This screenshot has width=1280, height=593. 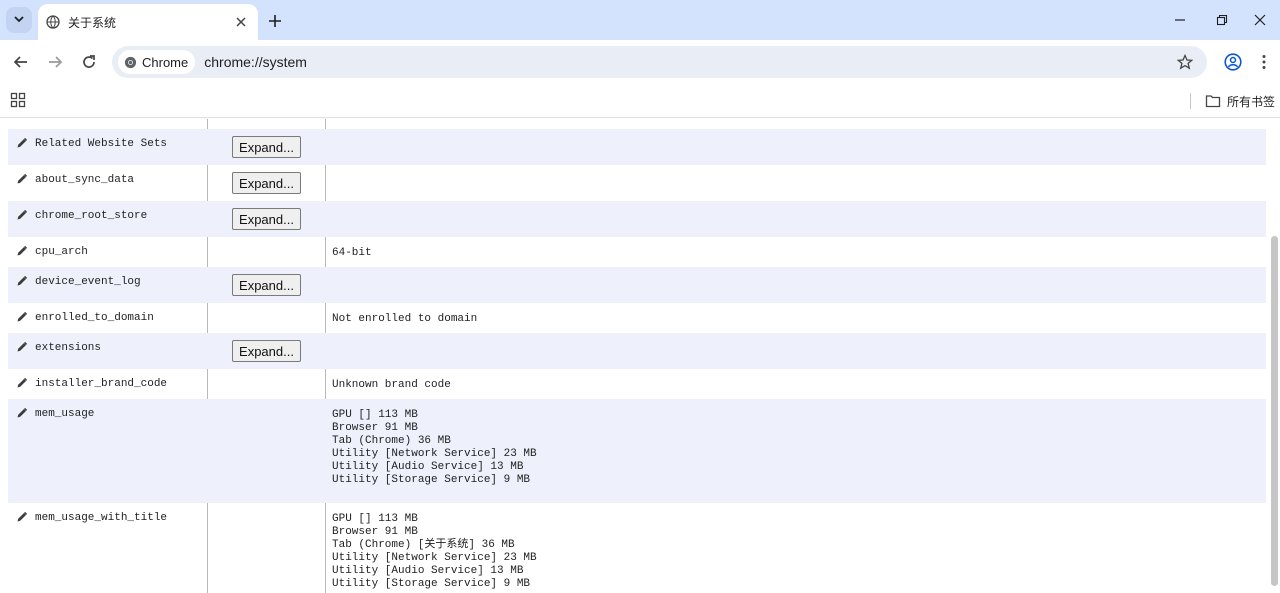 What do you see at coordinates (391, 441) in the screenshot?
I see `value-line: Tab (Chrome) 36 MB` at bounding box center [391, 441].